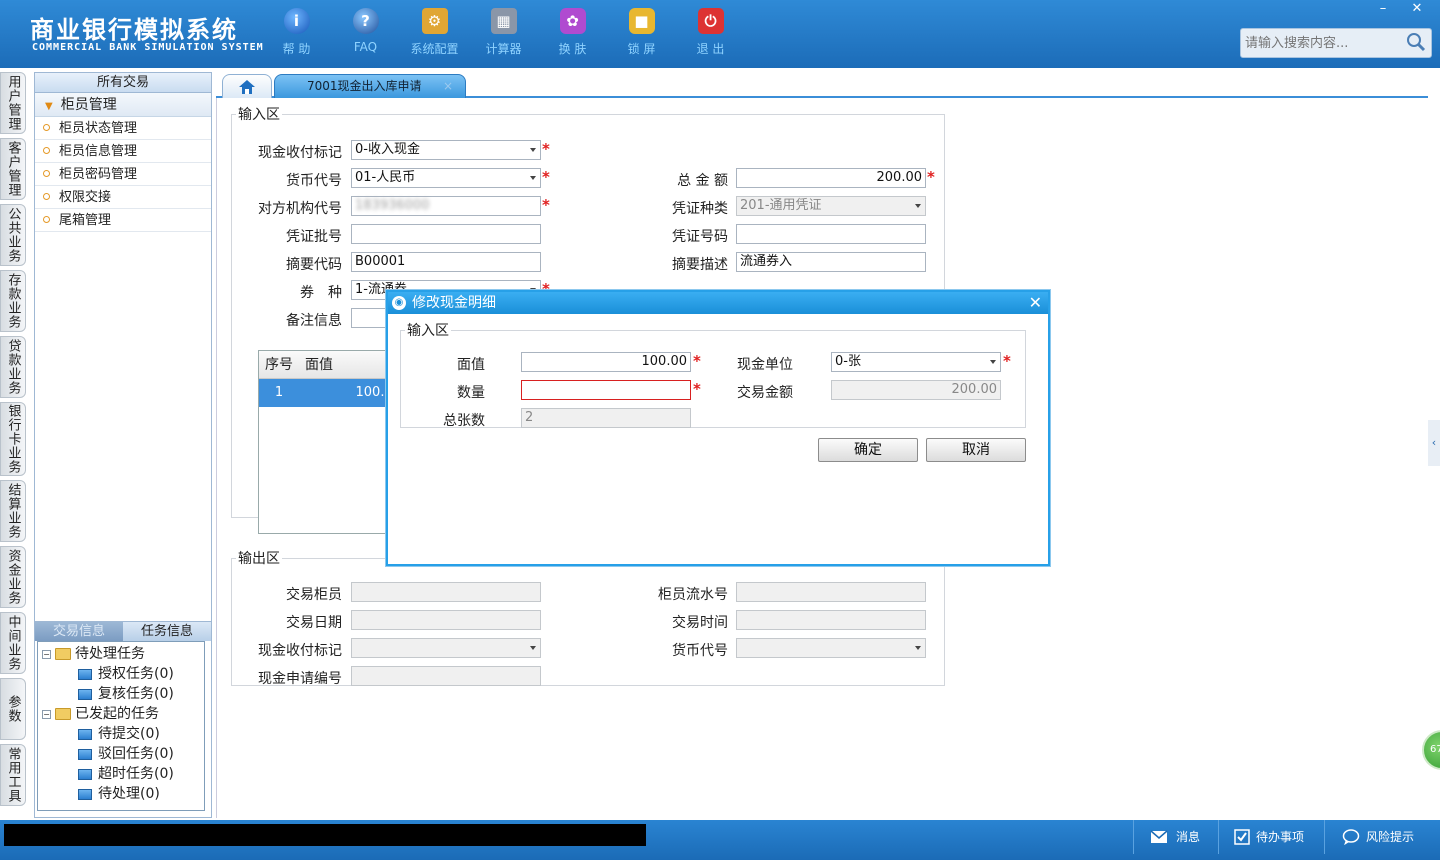  Describe the element at coordinates (123, 220) in the screenshot. I see `menu-item-cash-box: 尾箱管理` at that location.